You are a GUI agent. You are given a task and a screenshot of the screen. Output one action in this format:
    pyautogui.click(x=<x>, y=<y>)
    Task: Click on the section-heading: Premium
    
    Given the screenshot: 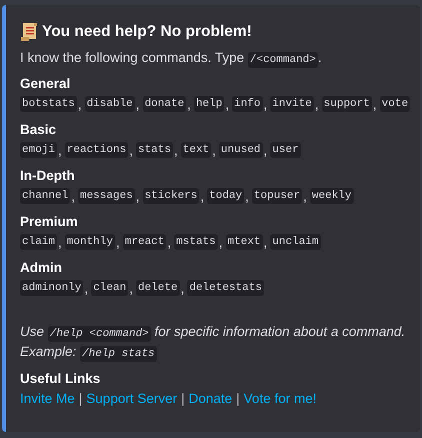 What is the action you would take?
    pyautogui.click(x=49, y=222)
    